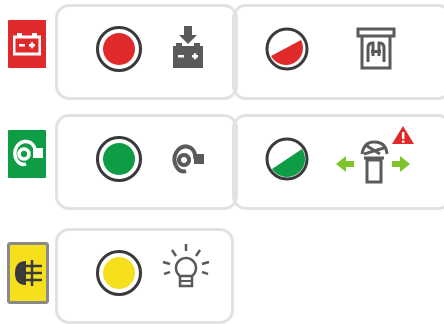  What do you see at coordinates (287, 49) in the screenshot?
I see `battery-level-gauge` at bounding box center [287, 49].